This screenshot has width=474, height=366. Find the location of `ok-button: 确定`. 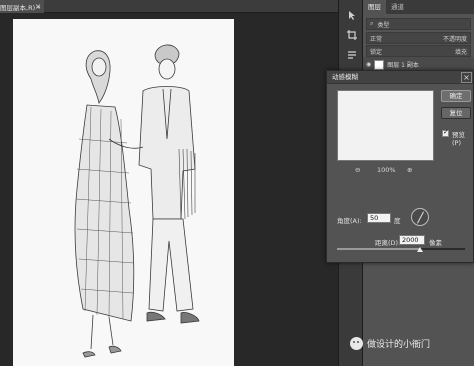

ok-button: 确定 is located at coordinates (456, 96).